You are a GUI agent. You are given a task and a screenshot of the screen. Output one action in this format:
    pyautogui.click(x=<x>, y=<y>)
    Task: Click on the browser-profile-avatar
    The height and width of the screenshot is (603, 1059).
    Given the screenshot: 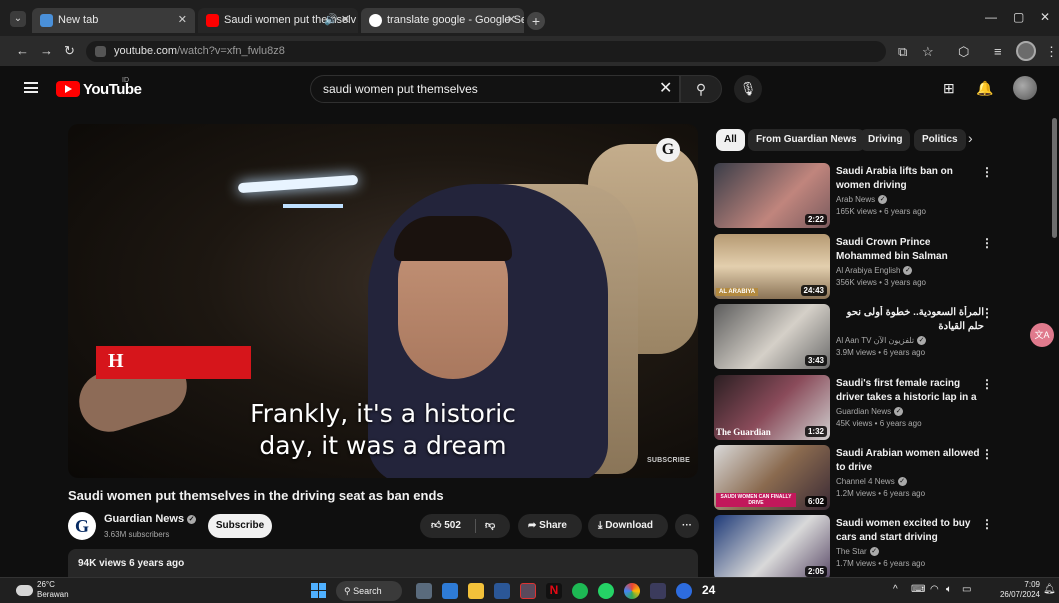 What is the action you would take?
    pyautogui.click(x=1026, y=51)
    